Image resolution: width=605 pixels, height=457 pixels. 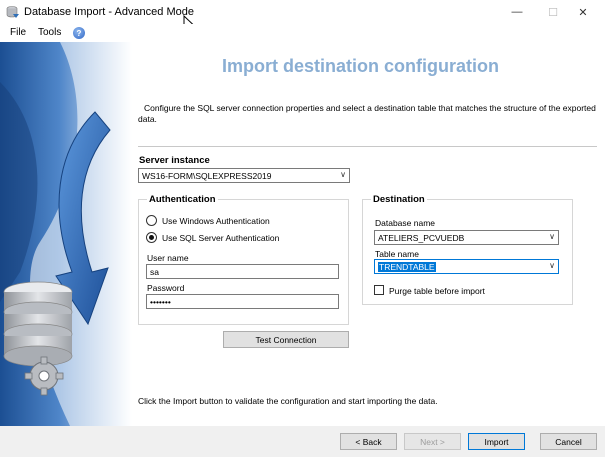 What do you see at coordinates (12, 12) in the screenshot?
I see `database-app-icon` at bounding box center [12, 12].